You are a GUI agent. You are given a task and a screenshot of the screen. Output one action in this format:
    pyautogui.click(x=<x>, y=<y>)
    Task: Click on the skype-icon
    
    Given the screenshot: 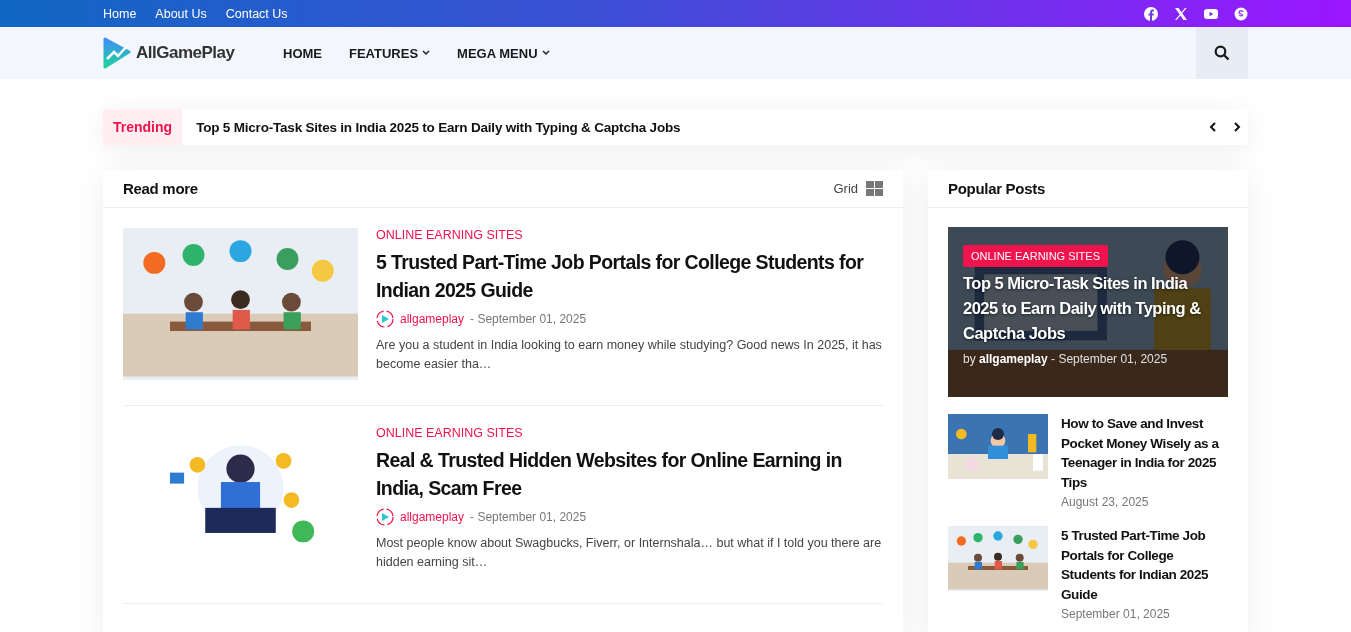 What is the action you would take?
    pyautogui.click(x=1241, y=13)
    